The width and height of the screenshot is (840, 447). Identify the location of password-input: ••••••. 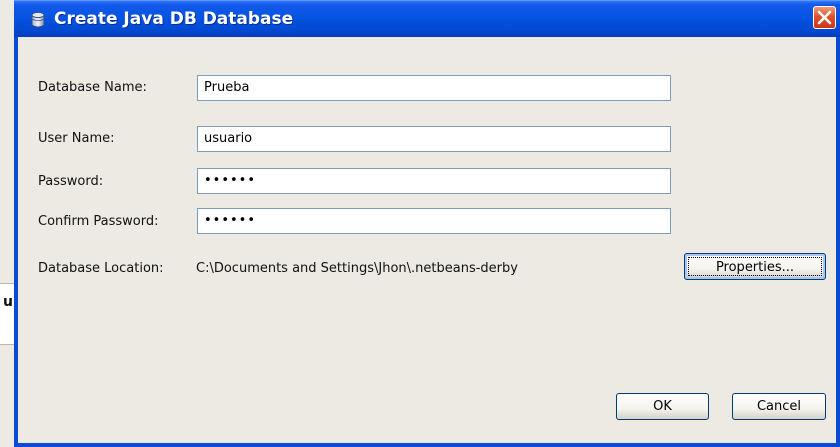
(434, 181).